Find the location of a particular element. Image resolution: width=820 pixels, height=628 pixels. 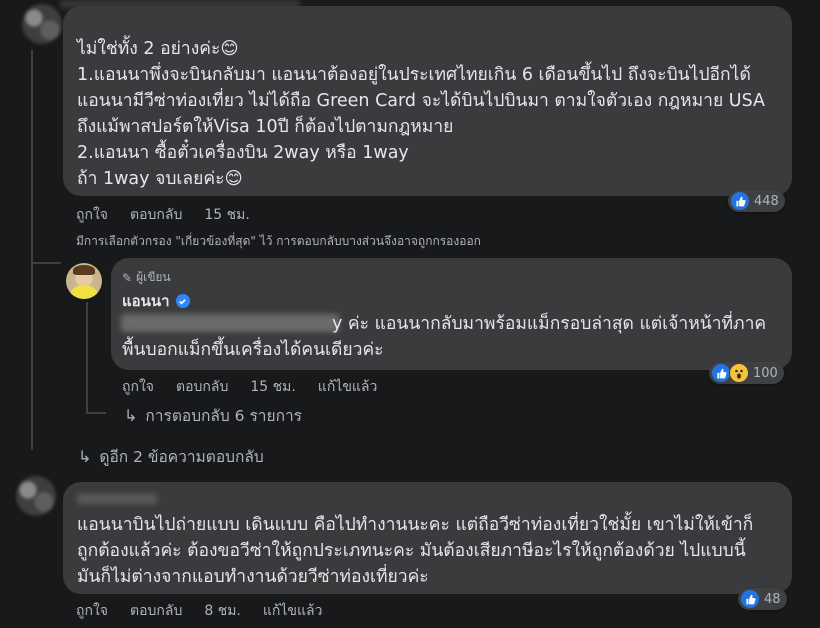

reply-text: พื้นบอกแม็กขึ้นเครื่องได้คนเดียวค่ะ is located at coordinates (253, 350).